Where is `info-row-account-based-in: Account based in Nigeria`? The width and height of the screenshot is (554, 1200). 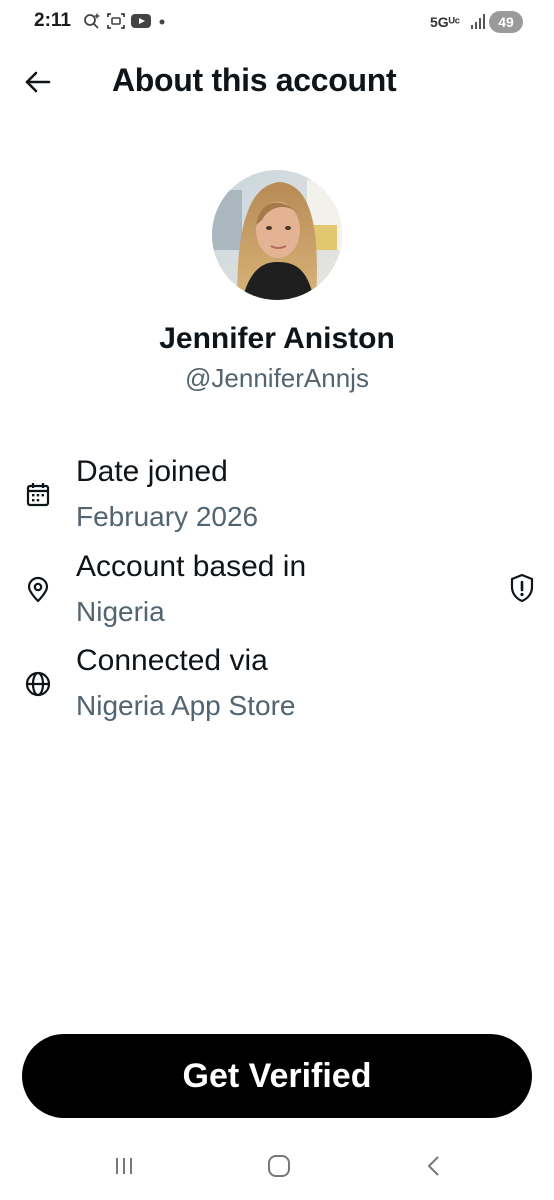 info-row-account-based-in: Account based in Nigeria is located at coordinates (277, 595).